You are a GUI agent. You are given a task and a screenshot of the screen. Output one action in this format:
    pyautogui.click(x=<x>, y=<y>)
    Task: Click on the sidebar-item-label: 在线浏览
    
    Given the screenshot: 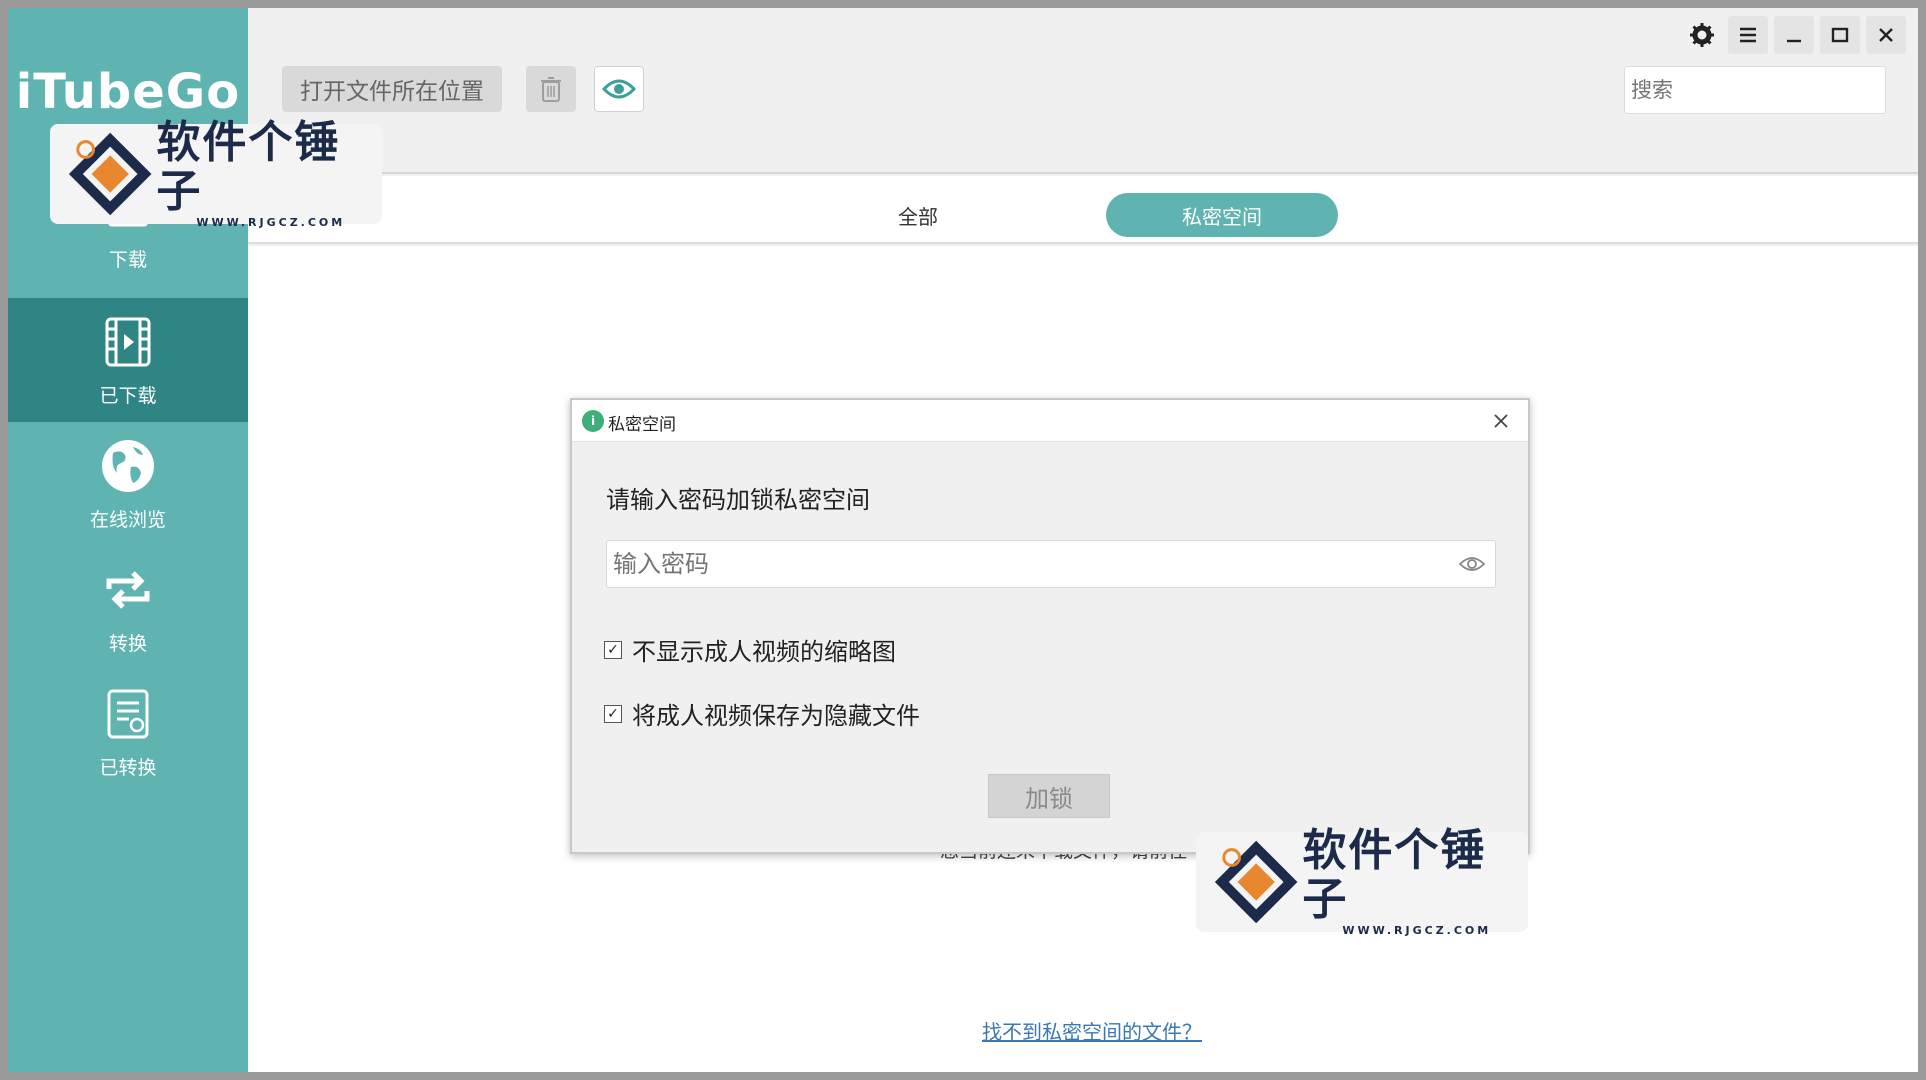 What is the action you would take?
    pyautogui.click(x=127, y=519)
    